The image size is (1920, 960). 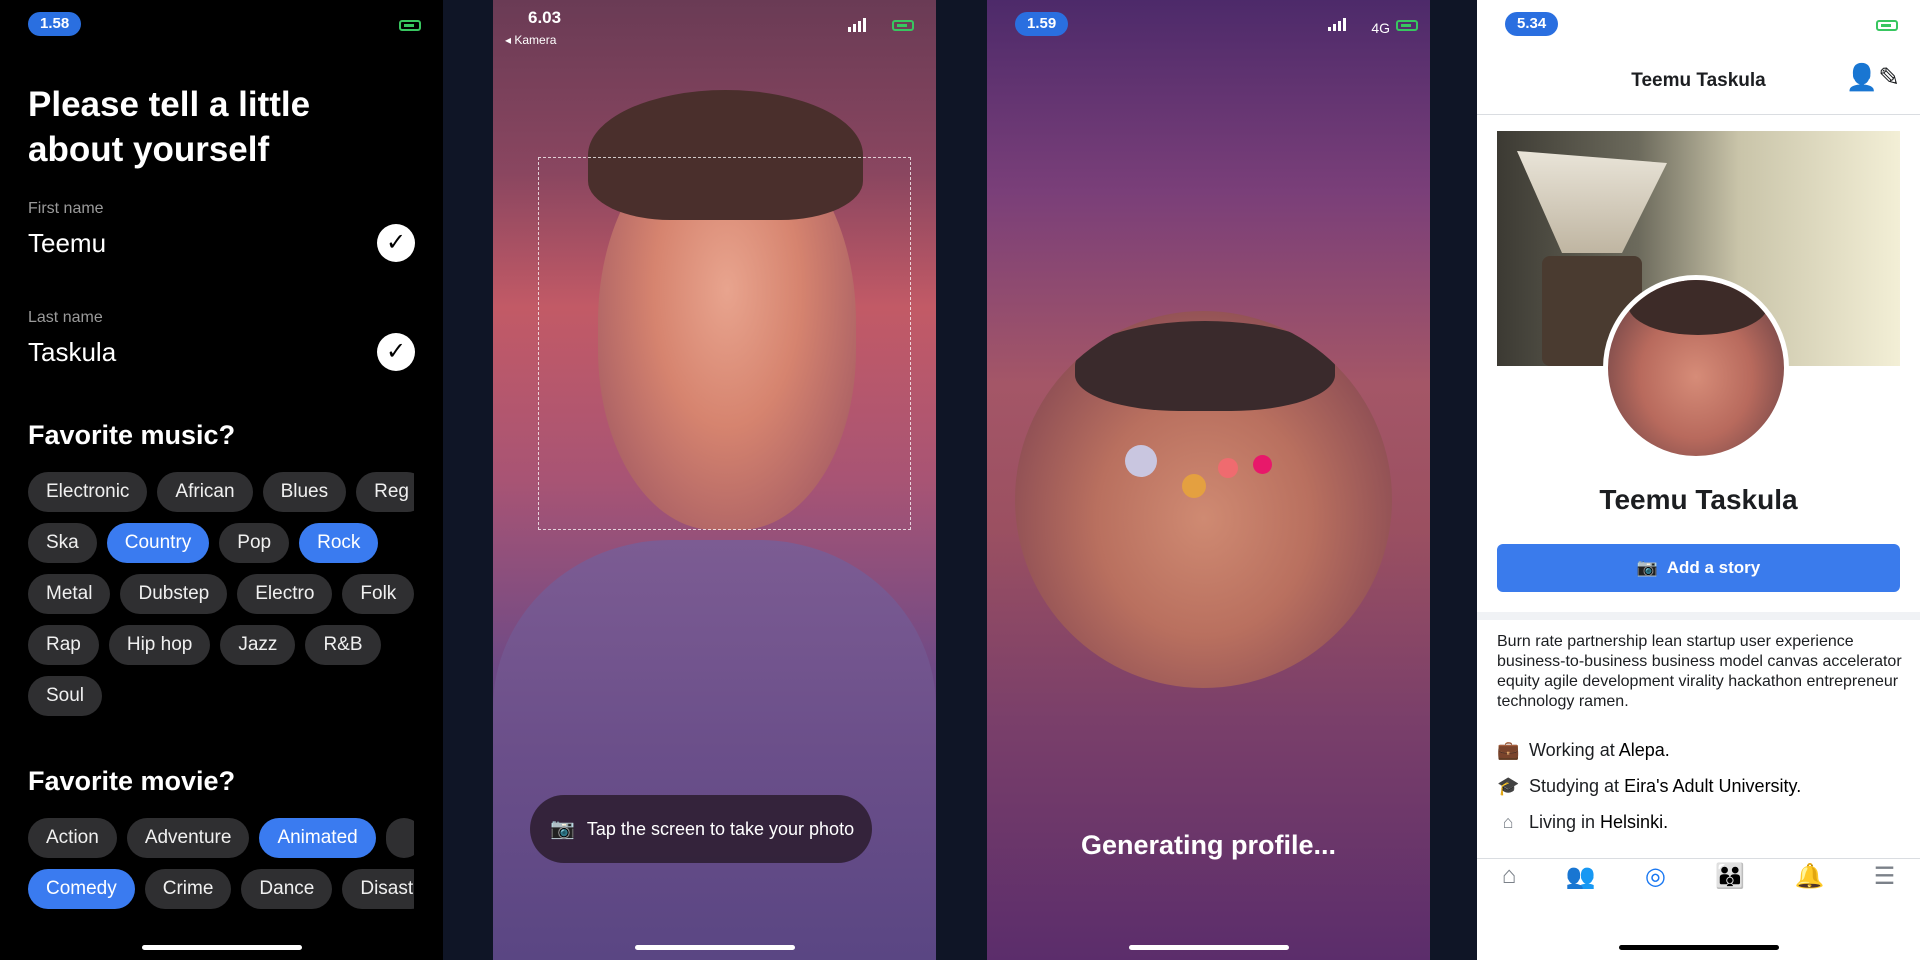 I want to click on chip-row: Action Adventure Animated, so click(x=221, y=838).